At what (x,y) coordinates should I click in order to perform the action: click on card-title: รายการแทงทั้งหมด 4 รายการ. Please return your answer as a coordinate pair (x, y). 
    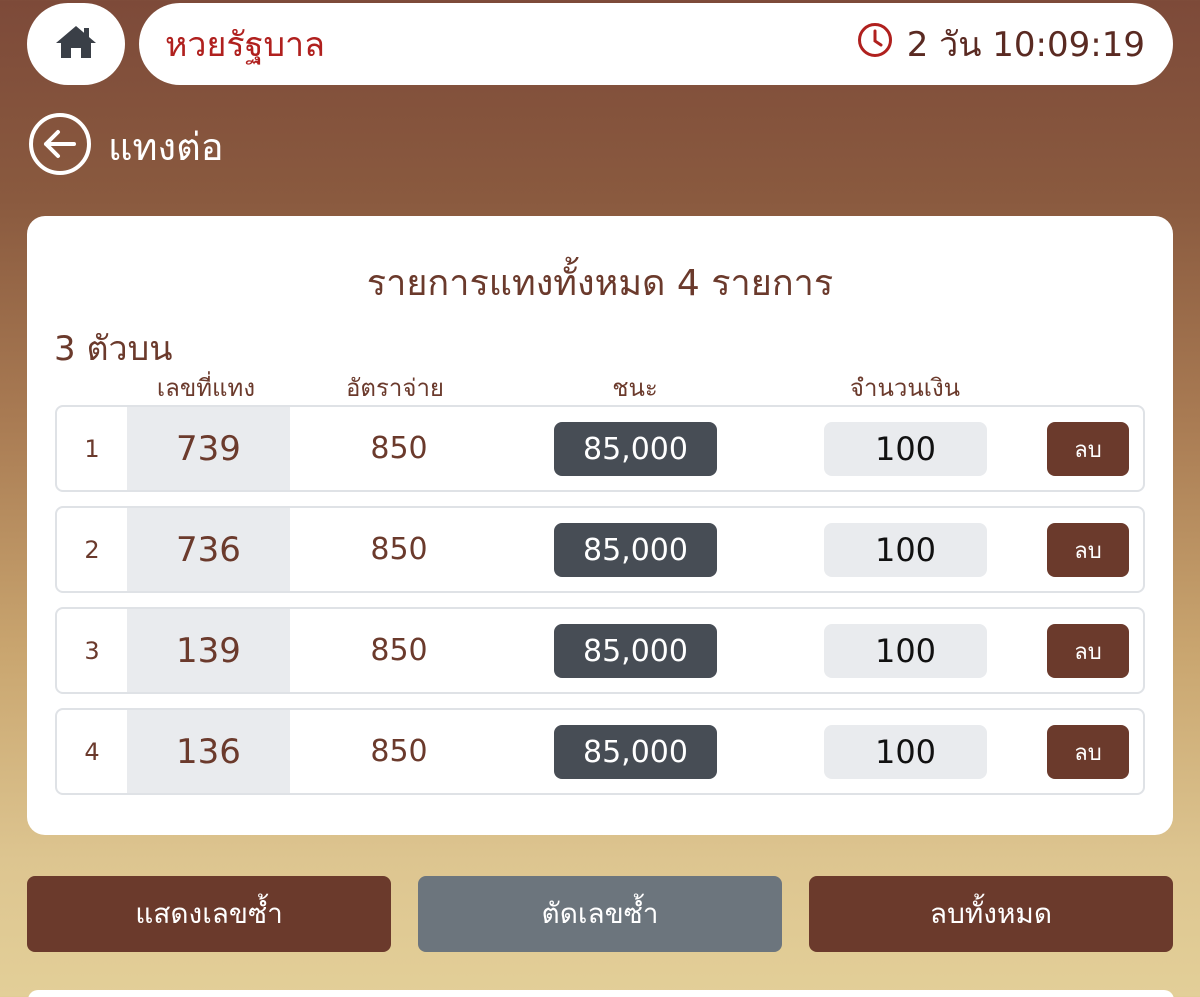
    Looking at the image, I should click on (600, 283).